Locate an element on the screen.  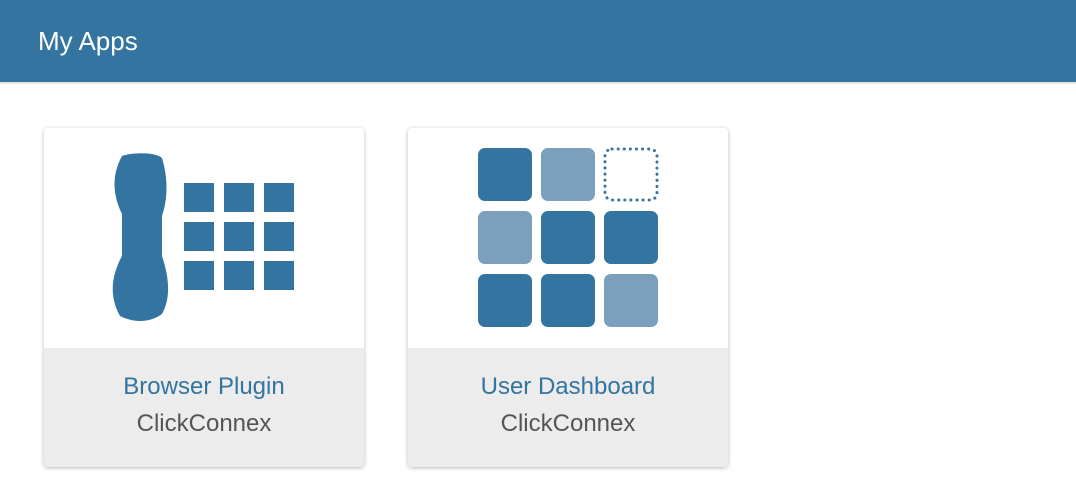
app-card-footer: Browser Plugin ClickConnex is located at coordinates (204, 407).